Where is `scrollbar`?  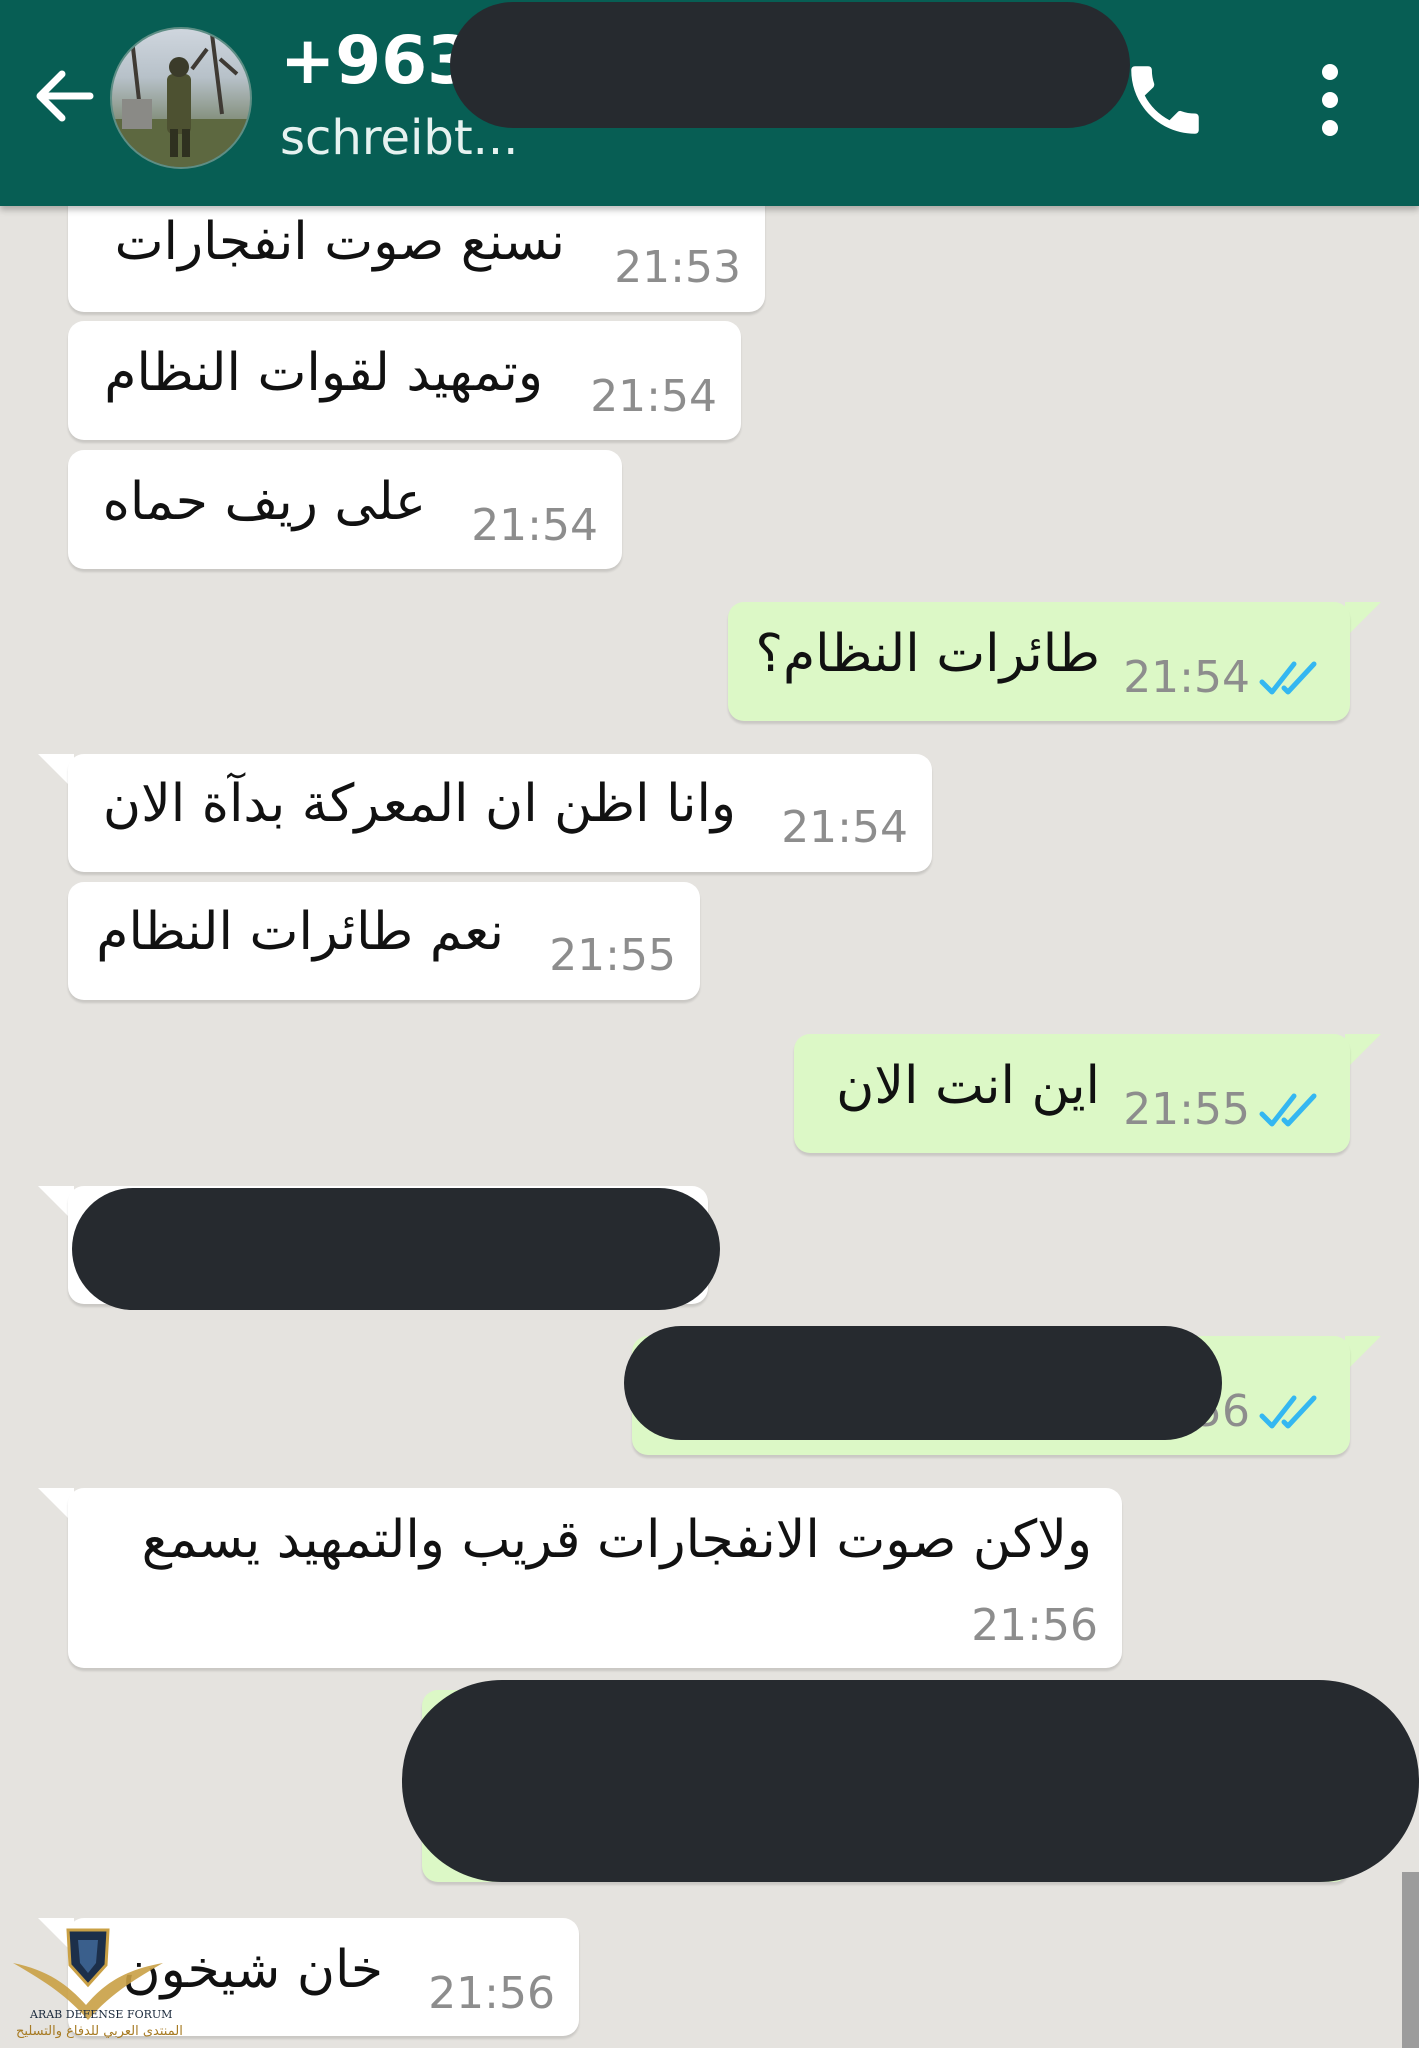
scrollbar is located at coordinates (1410, 1960).